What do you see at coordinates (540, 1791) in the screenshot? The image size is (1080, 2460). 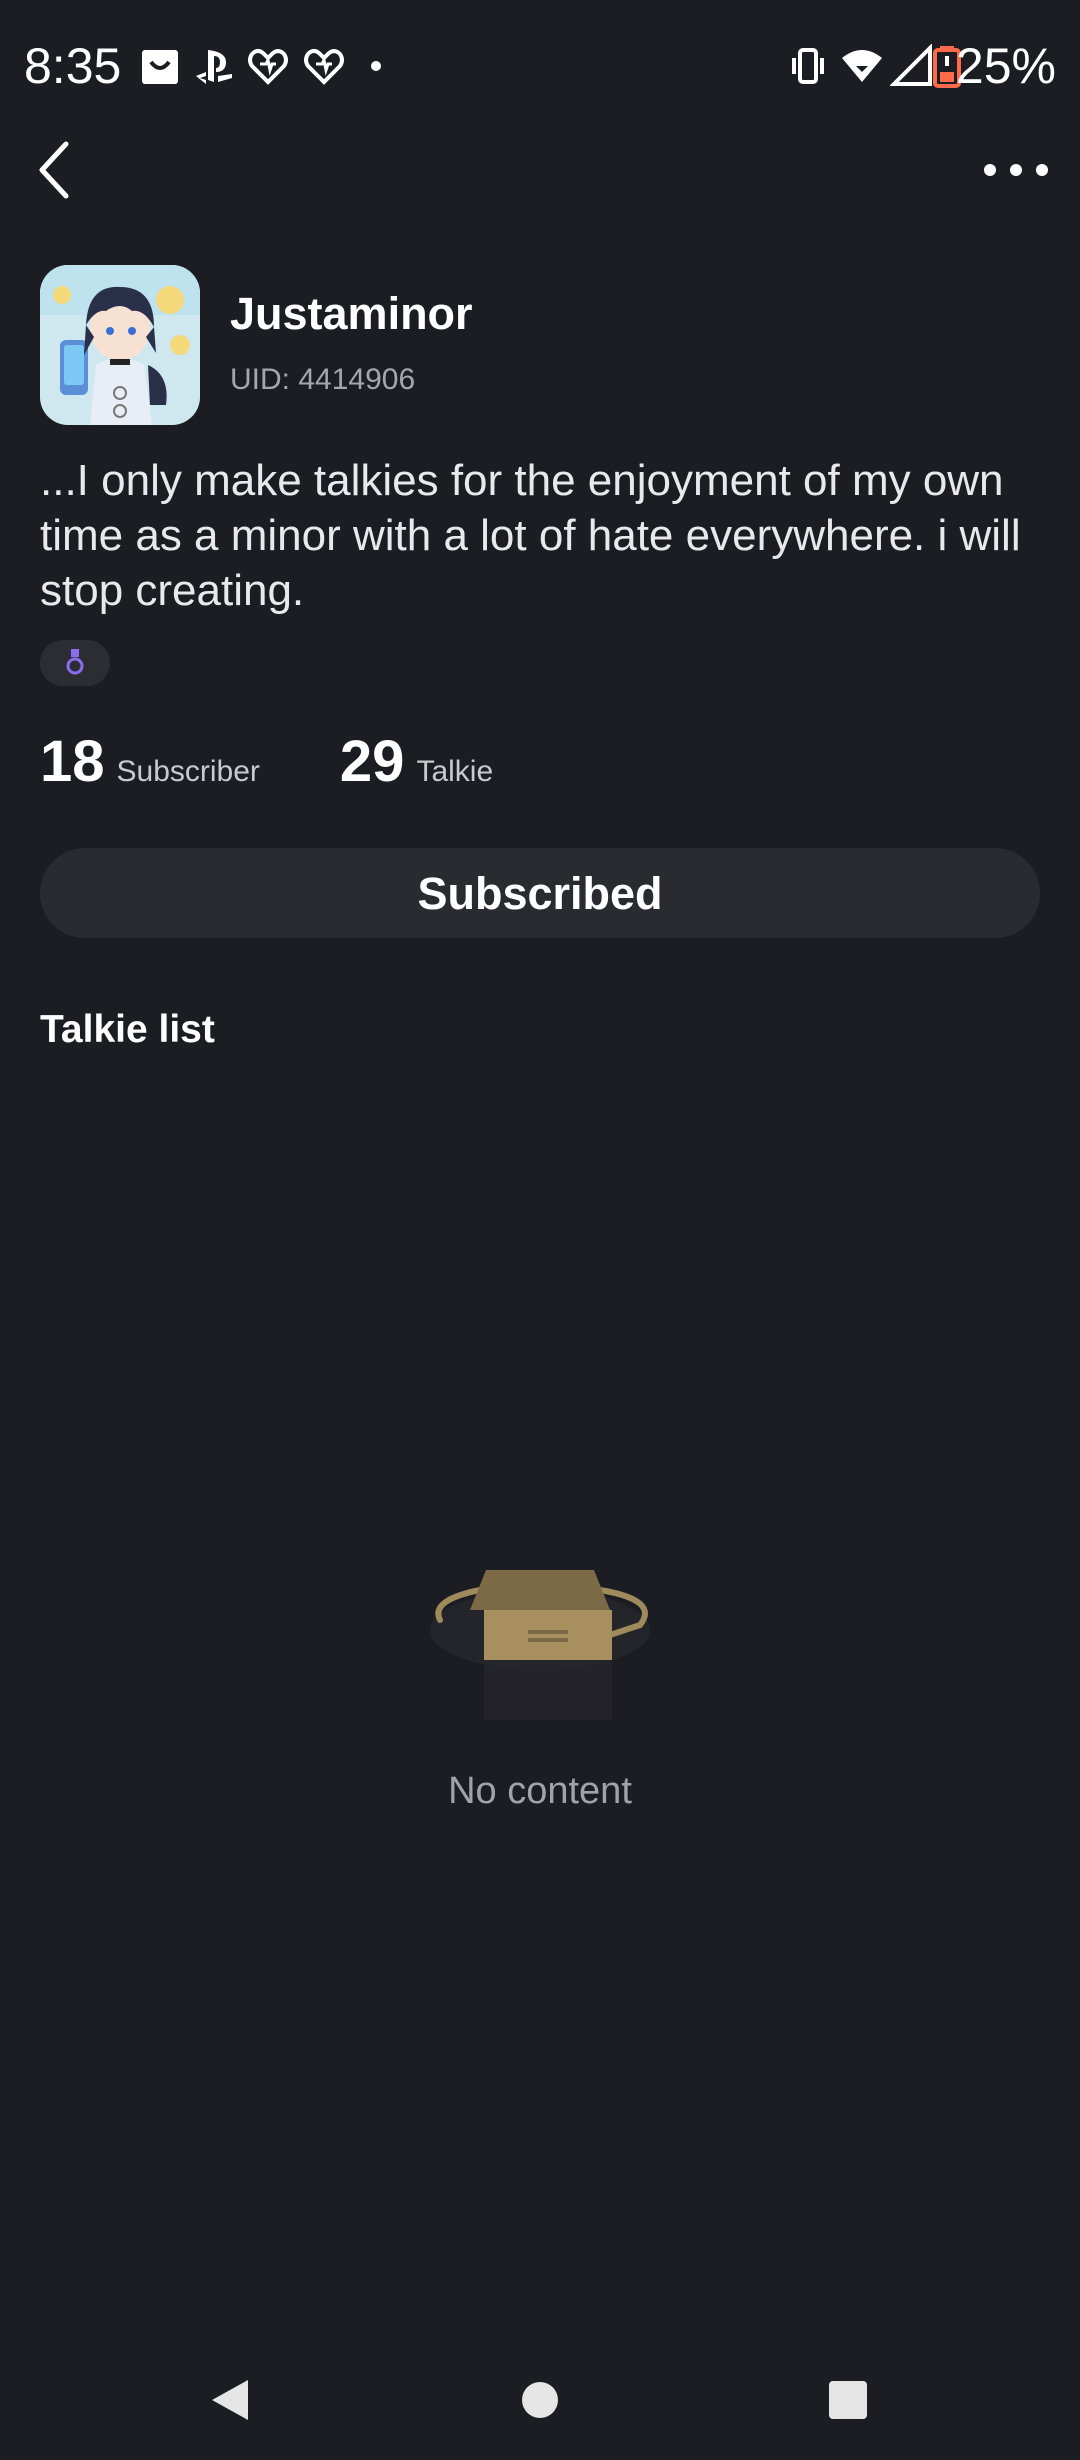 I see `empty-state-text: No content` at bounding box center [540, 1791].